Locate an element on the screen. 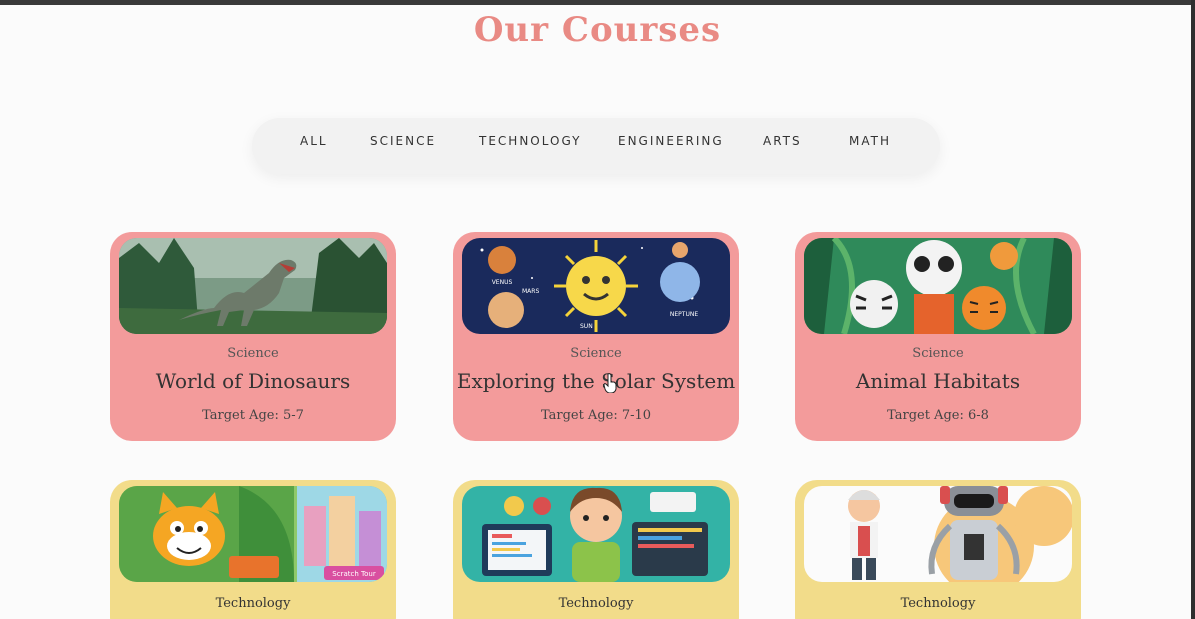 The image size is (1195, 619). window-top-edge is located at coordinates (597, 2).